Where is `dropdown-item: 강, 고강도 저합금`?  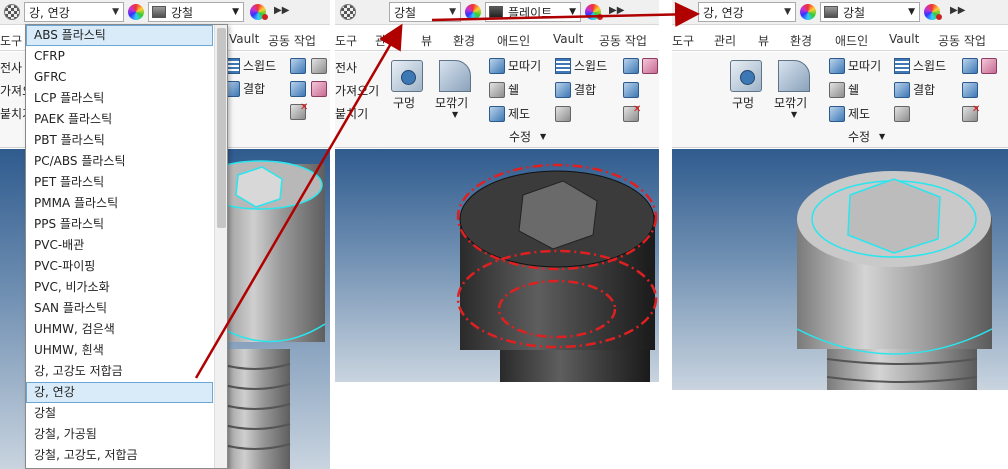 dropdown-item: 강, 고강도 저합금 is located at coordinates (119, 371).